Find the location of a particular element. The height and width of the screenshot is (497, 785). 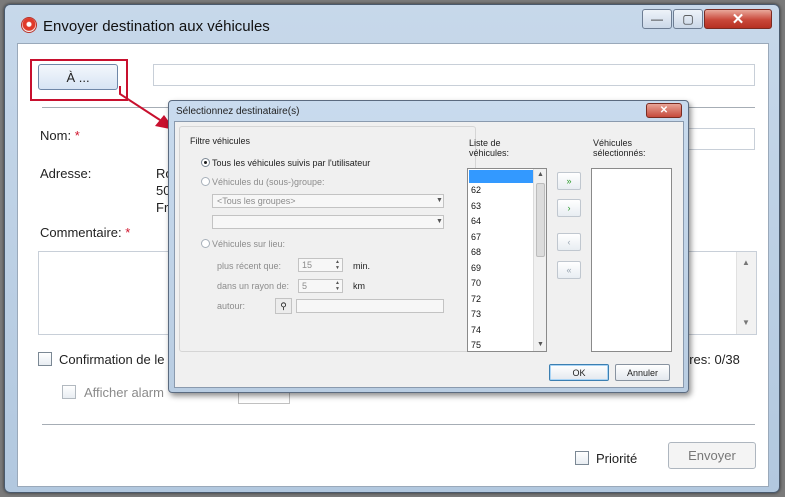

list-item: 63 is located at coordinates (476, 206).